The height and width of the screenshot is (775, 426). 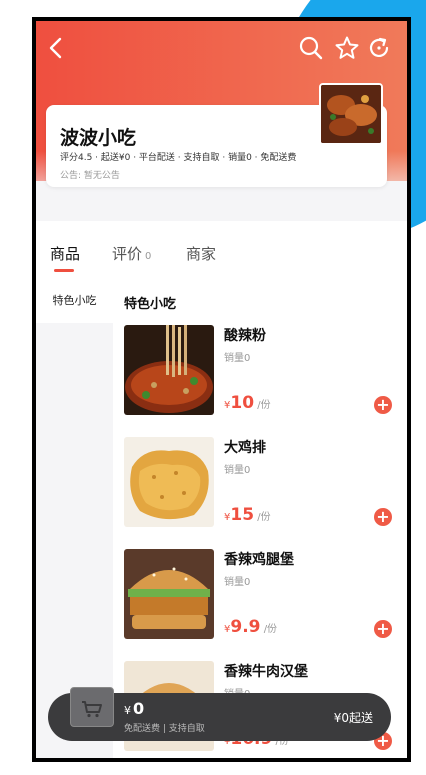 I want to click on tab-reviews: 评价 0, so click(x=131, y=253).